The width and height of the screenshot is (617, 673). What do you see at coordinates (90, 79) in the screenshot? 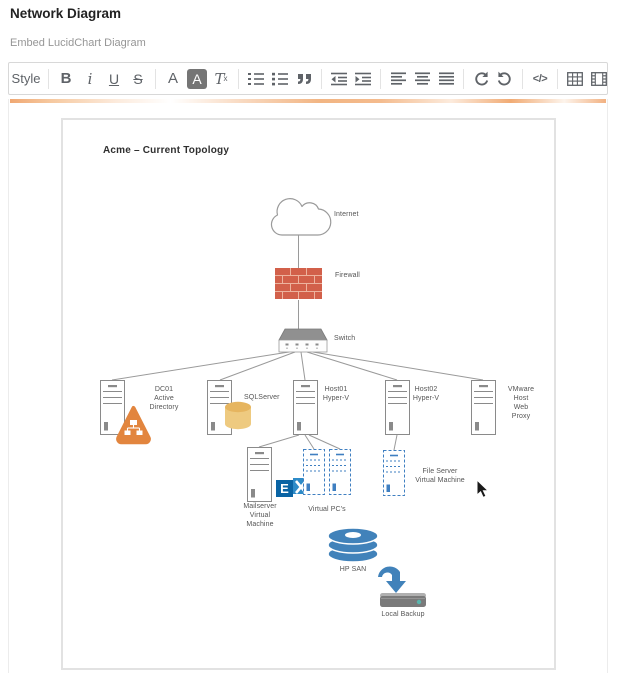
I see `italic-button: i` at bounding box center [90, 79].